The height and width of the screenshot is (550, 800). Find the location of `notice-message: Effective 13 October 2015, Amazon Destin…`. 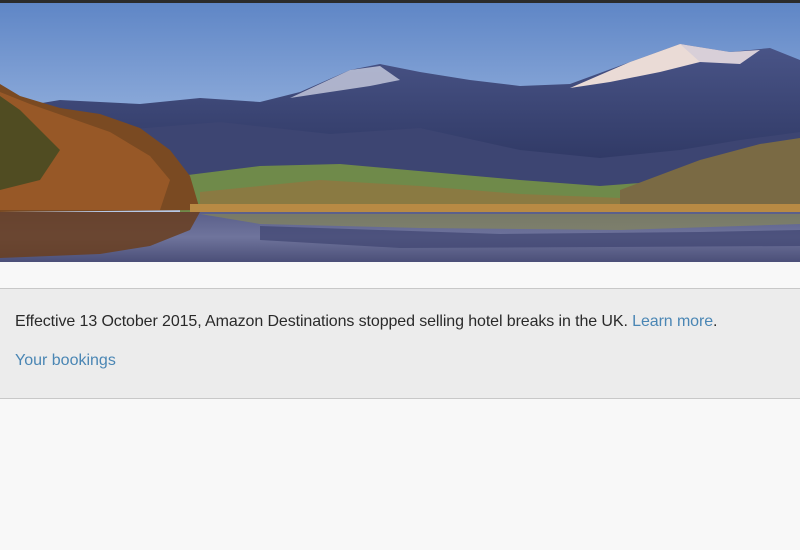

notice-message: Effective 13 October 2015, Amazon Destin… is located at coordinates (321, 321).